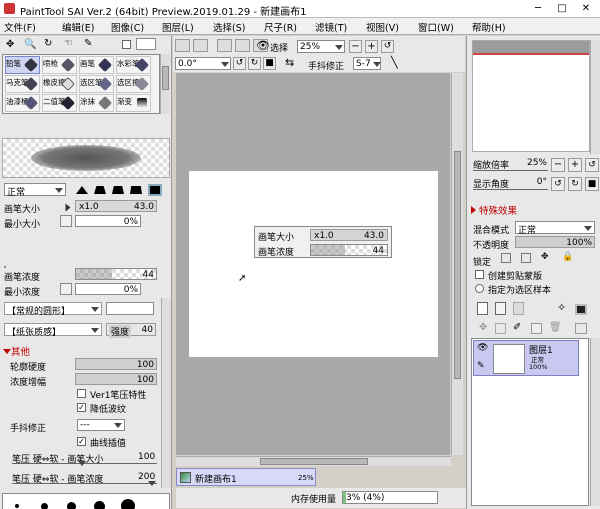 The height and width of the screenshot is (509, 600). I want to click on chevron-icon, so click(68, 207).